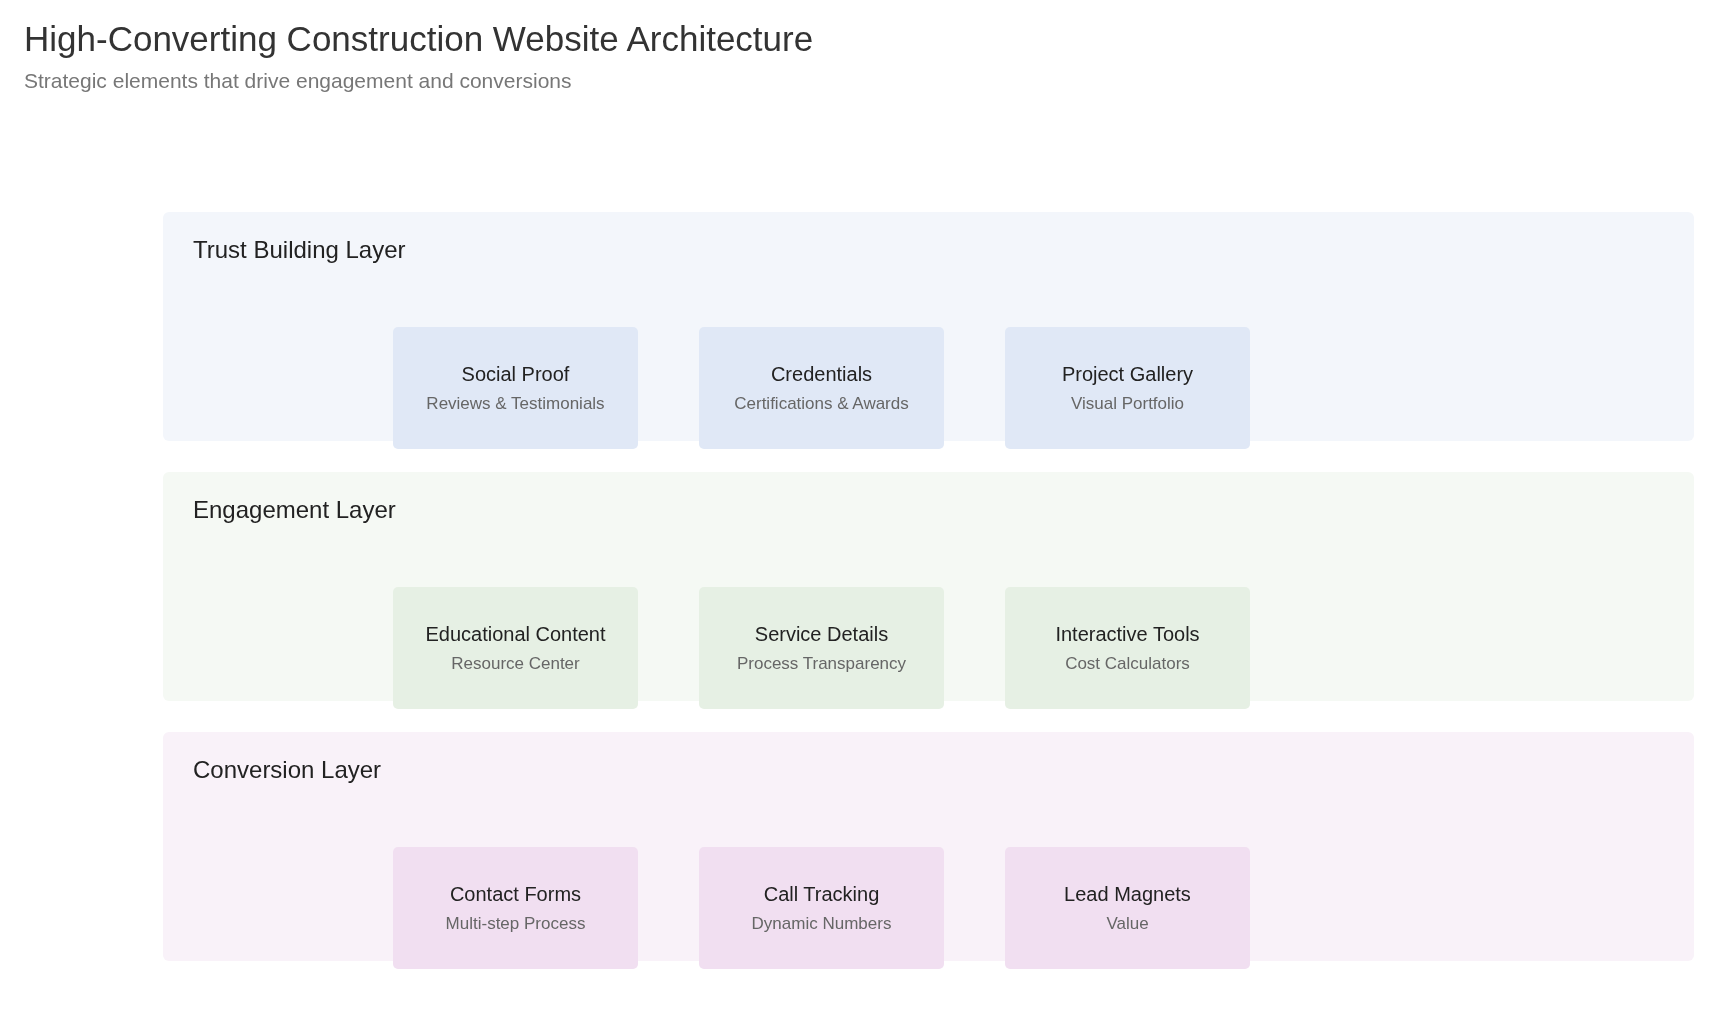 This screenshot has width=1736, height=1030. What do you see at coordinates (298, 81) in the screenshot?
I see `page-subtitle: Strategic elements that drive engagement and conversions` at bounding box center [298, 81].